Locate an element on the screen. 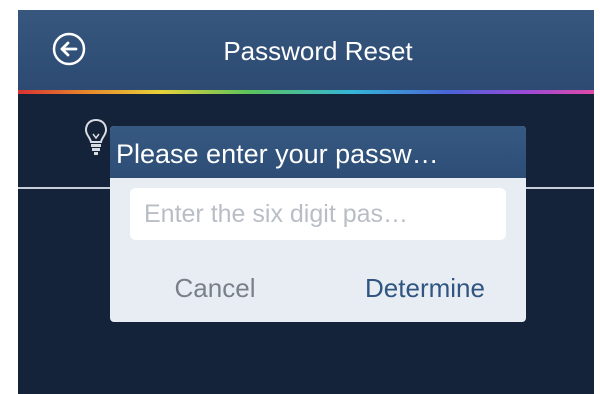 Image resolution: width=600 pixels, height=394 pixels. back-button is located at coordinates (69, 49).